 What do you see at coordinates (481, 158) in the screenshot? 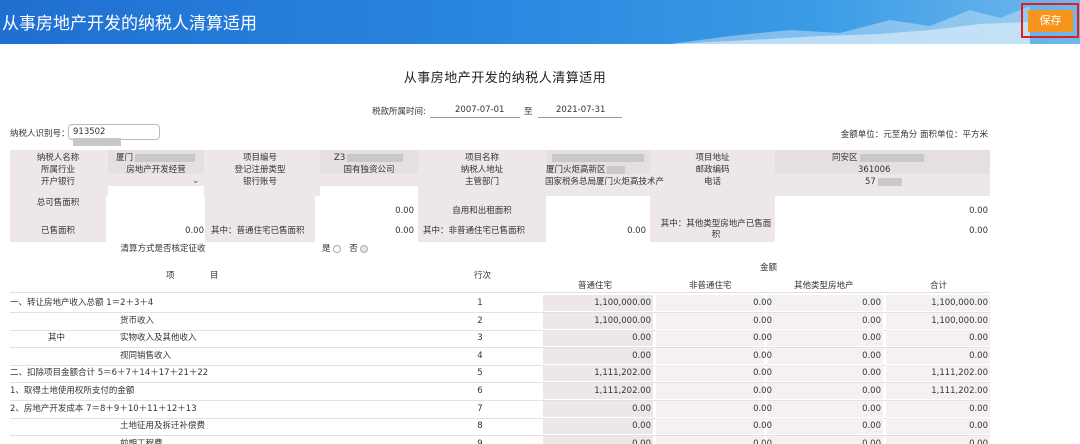
I see `project-name-label: 项目名称` at bounding box center [481, 158].